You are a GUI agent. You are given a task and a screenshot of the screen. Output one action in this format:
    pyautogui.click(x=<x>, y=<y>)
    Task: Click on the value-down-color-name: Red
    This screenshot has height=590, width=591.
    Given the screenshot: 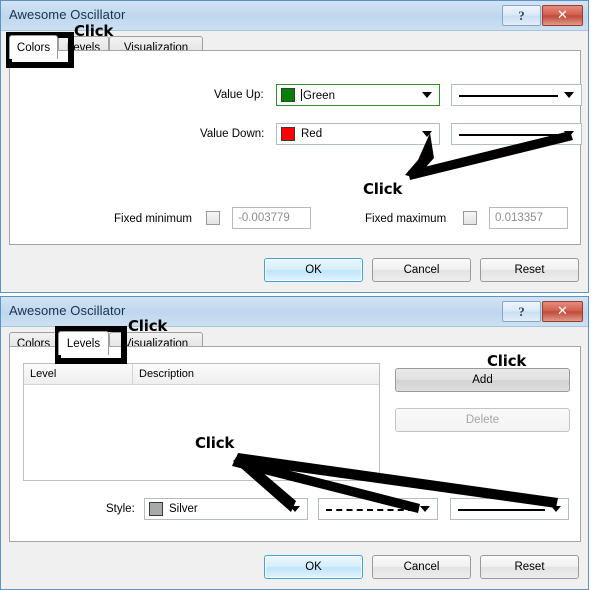 What is the action you would take?
    pyautogui.click(x=312, y=134)
    